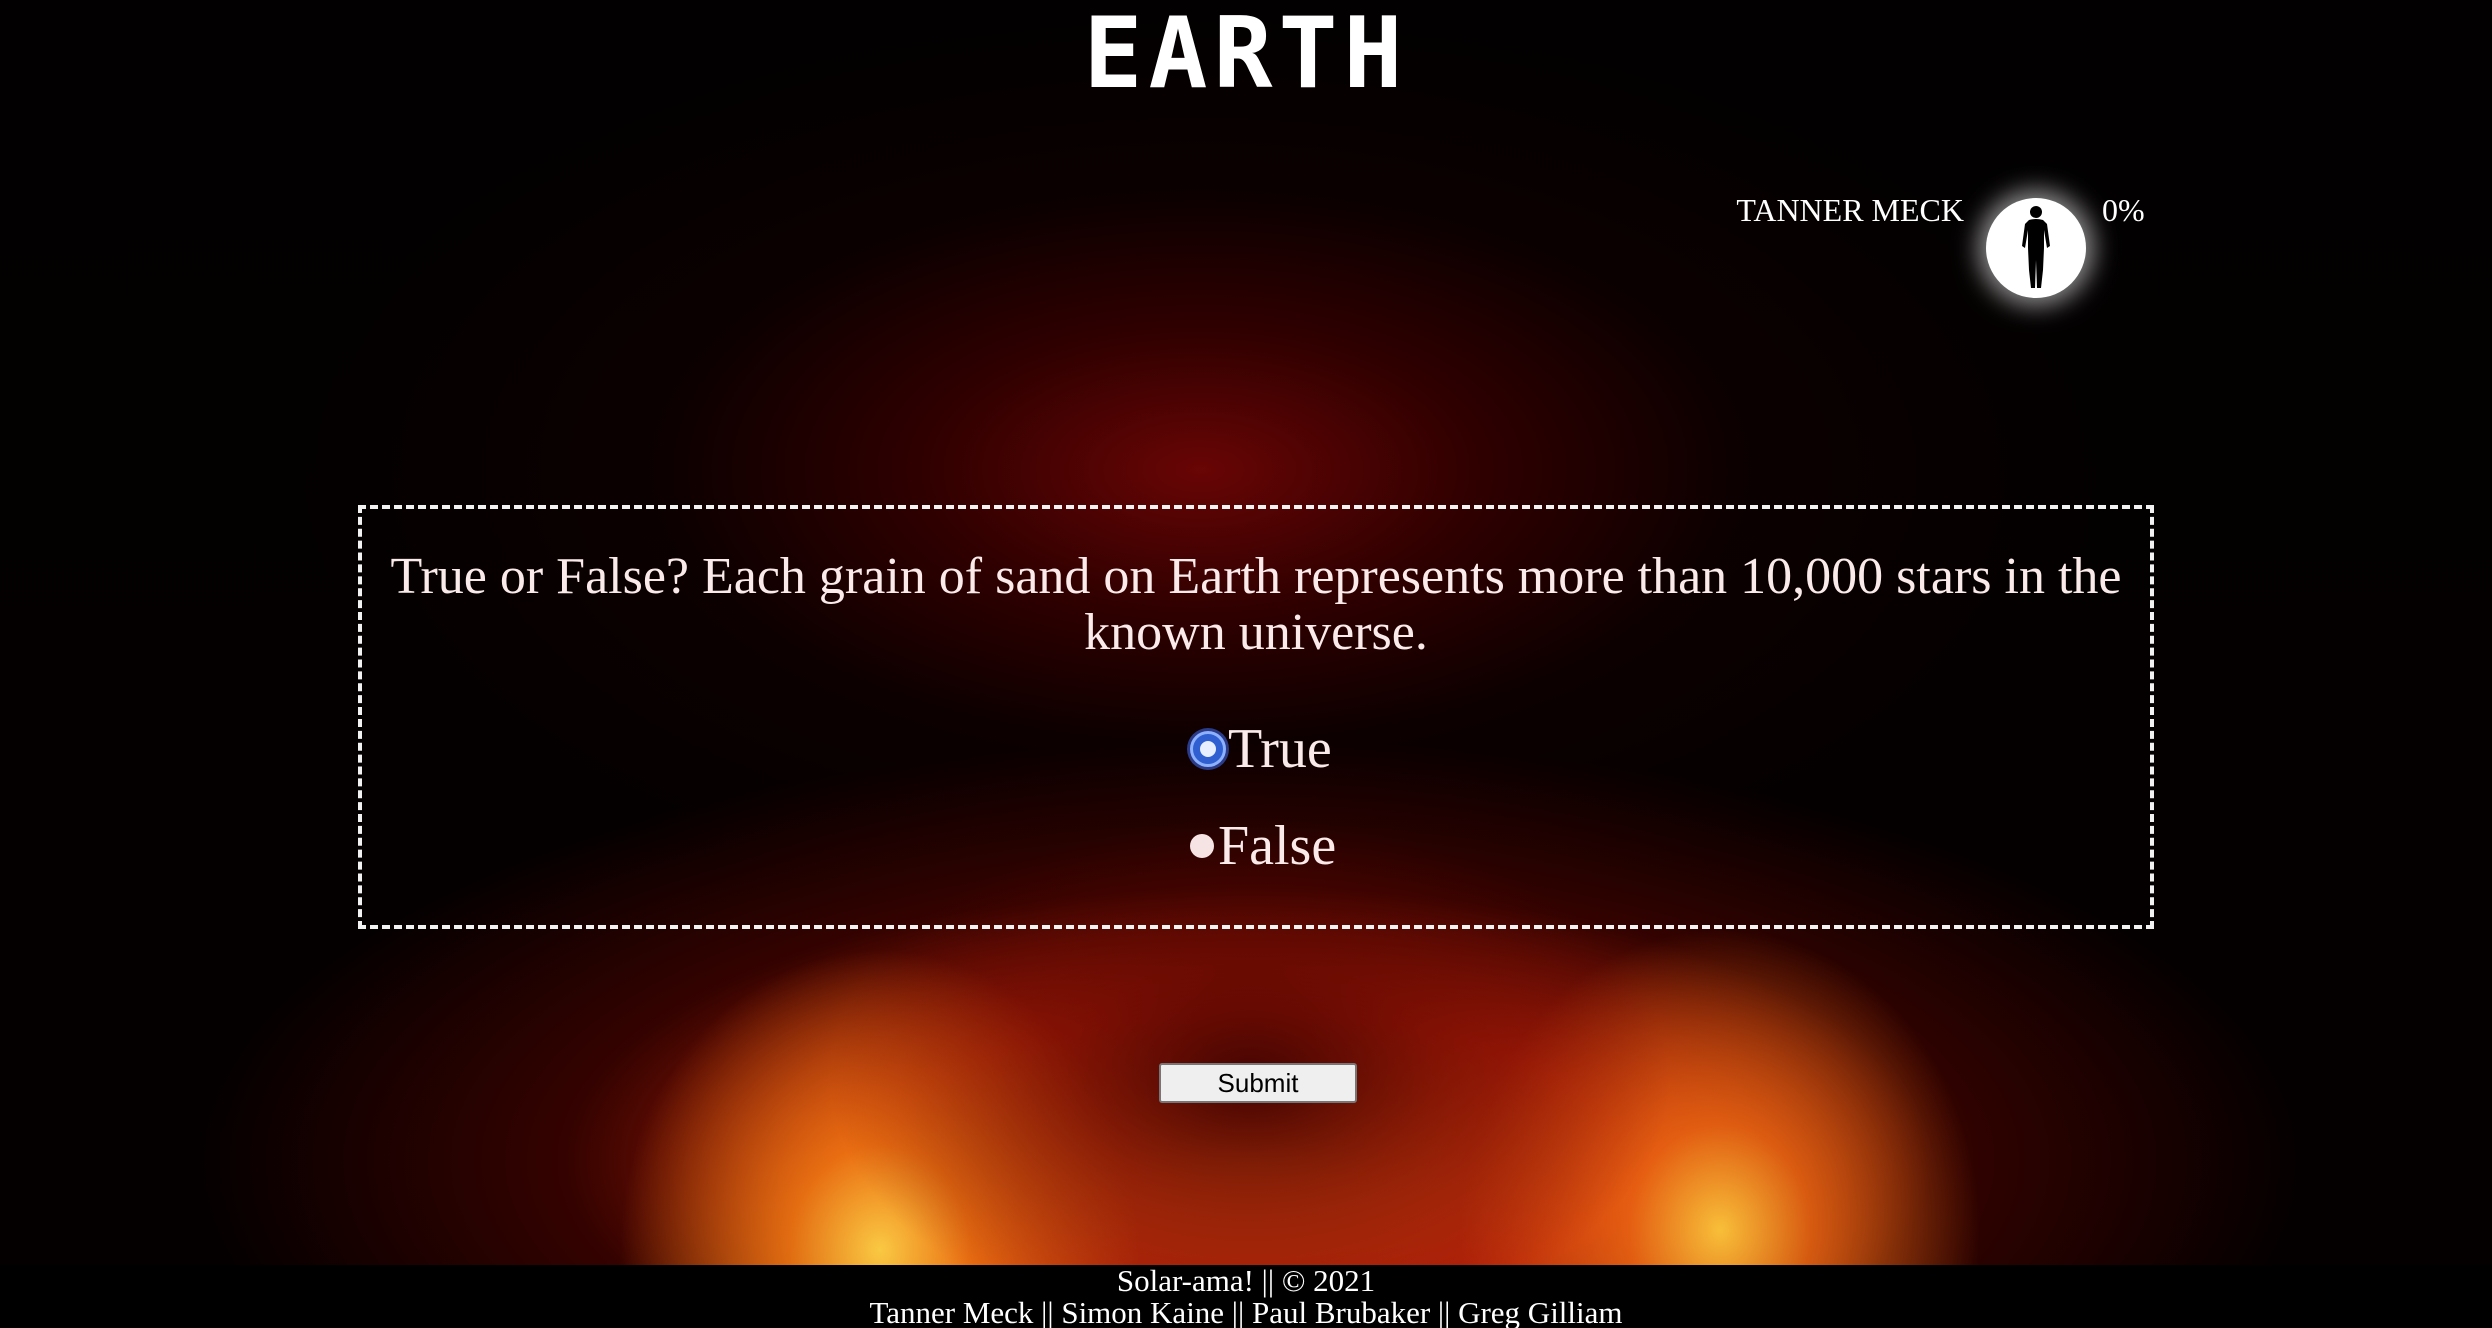 This screenshot has width=2492, height=1328. What do you see at coordinates (1258, 1083) in the screenshot?
I see `submit-button: Submit` at bounding box center [1258, 1083].